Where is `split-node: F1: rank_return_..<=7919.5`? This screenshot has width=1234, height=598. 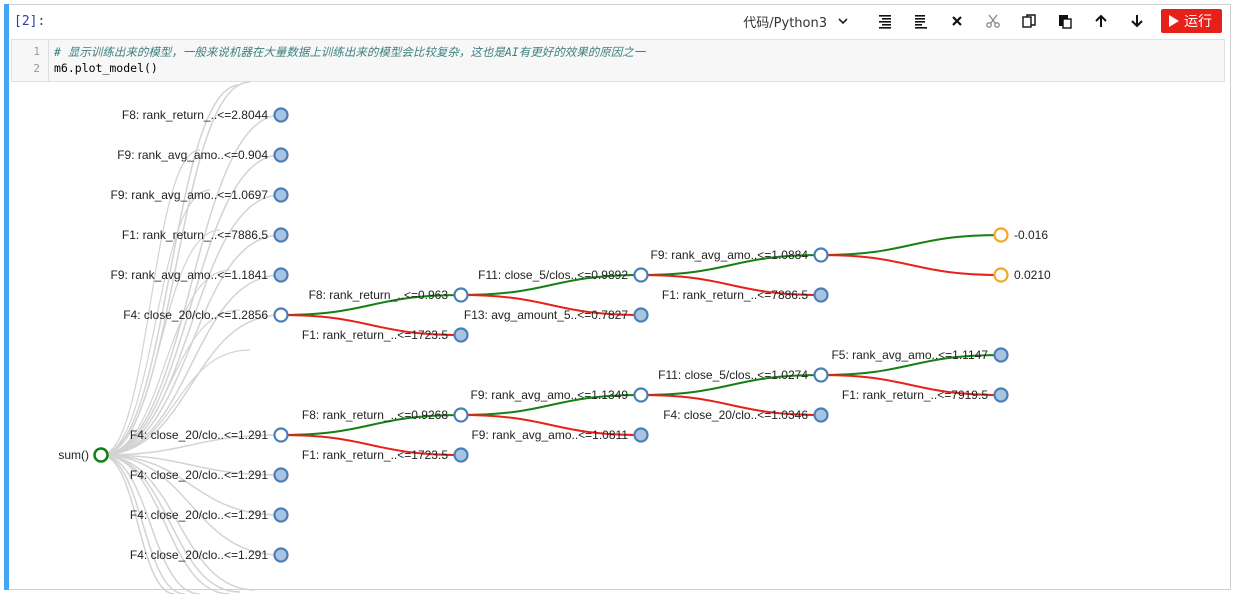
split-node: F1: rank_return_..<=7919.5 is located at coordinates (925, 395).